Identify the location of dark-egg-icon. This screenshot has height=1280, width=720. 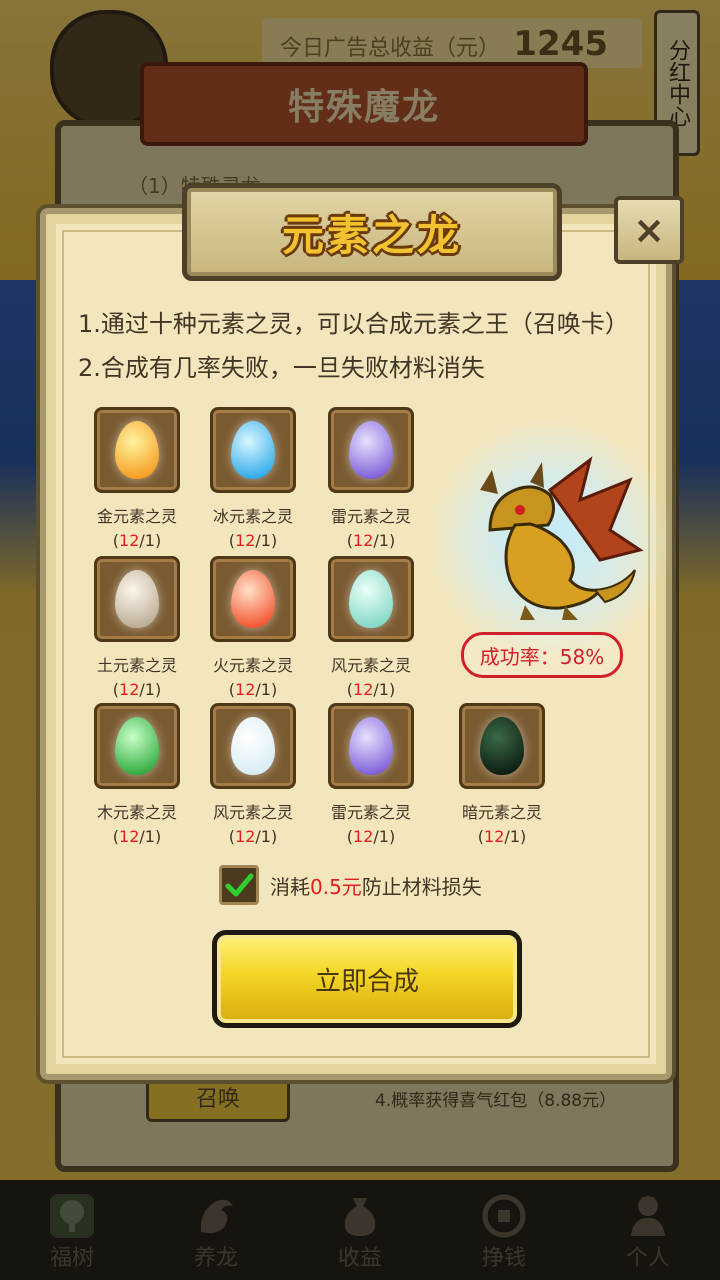
(502, 746).